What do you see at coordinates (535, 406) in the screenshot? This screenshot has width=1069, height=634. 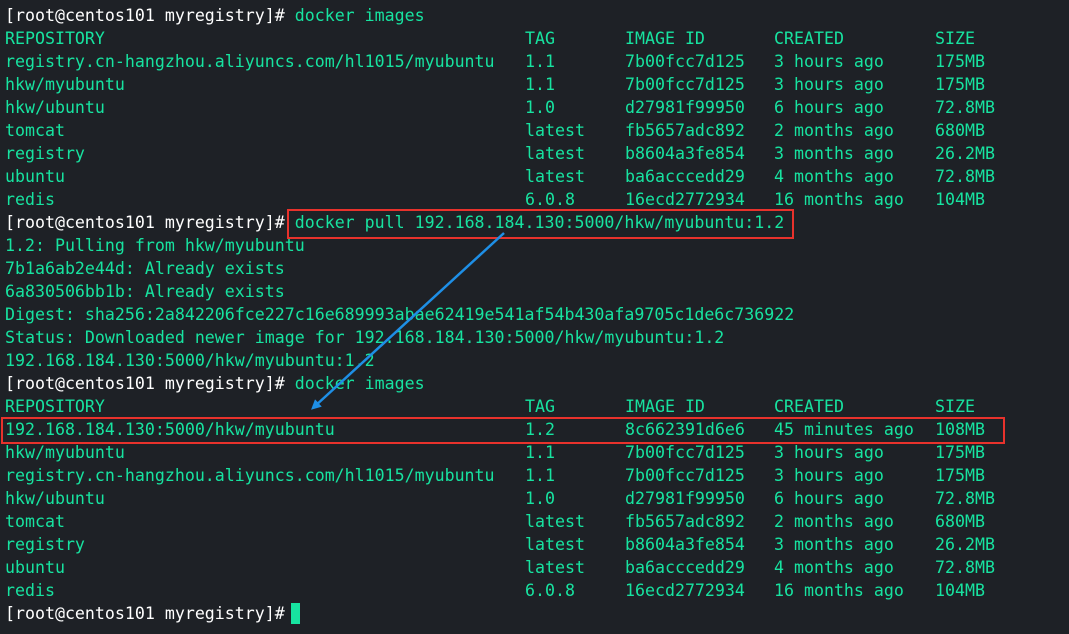 I see `table-header: REPOSITORY TAG IMAGE ID CREATED SIZE` at bounding box center [535, 406].